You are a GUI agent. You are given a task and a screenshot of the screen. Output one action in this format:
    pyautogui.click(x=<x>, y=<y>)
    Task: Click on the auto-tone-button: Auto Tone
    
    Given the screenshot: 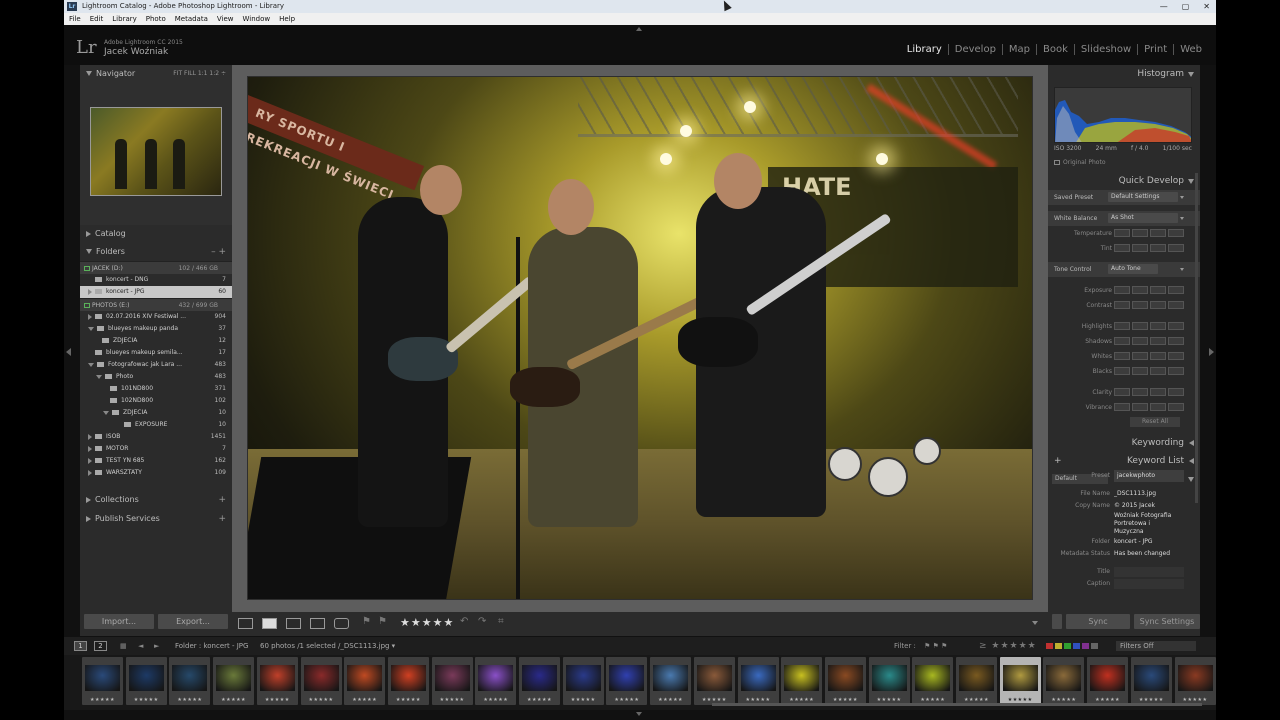 What is the action you would take?
    pyautogui.click(x=1133, y=269)
    